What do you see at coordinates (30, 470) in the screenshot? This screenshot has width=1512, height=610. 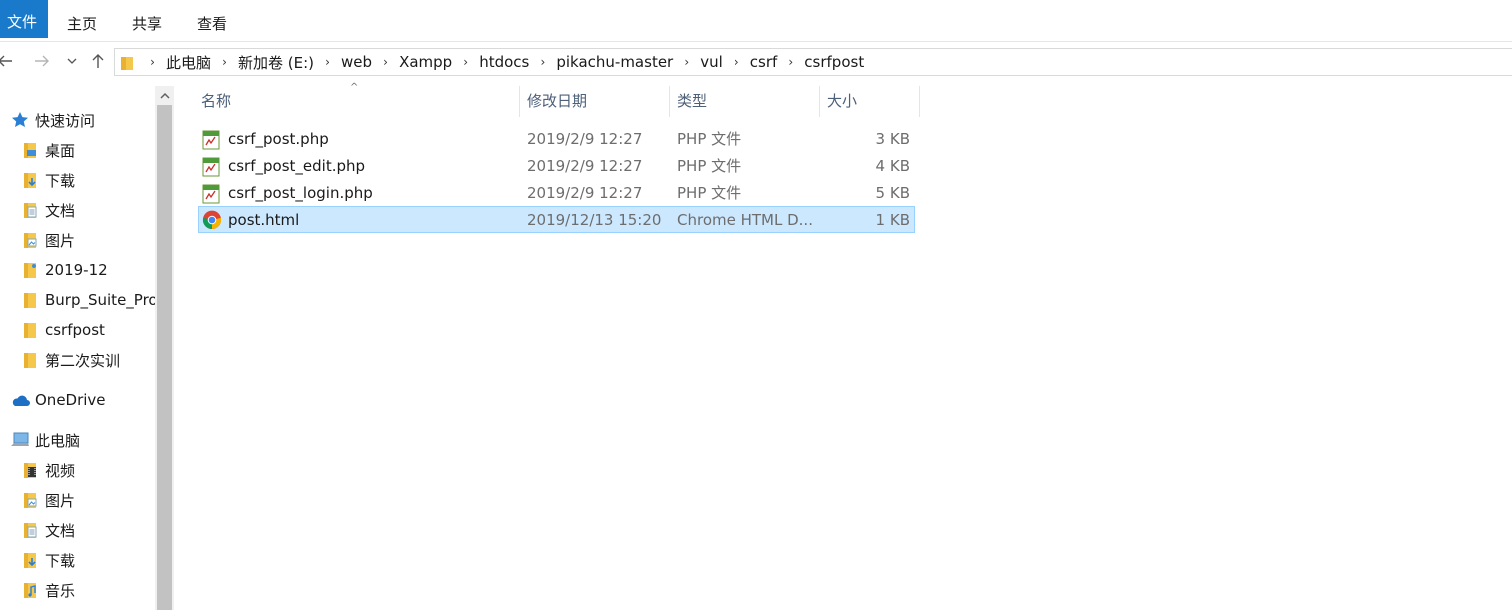 I see `videos-folder-icon` at bounding box center [30, 470].